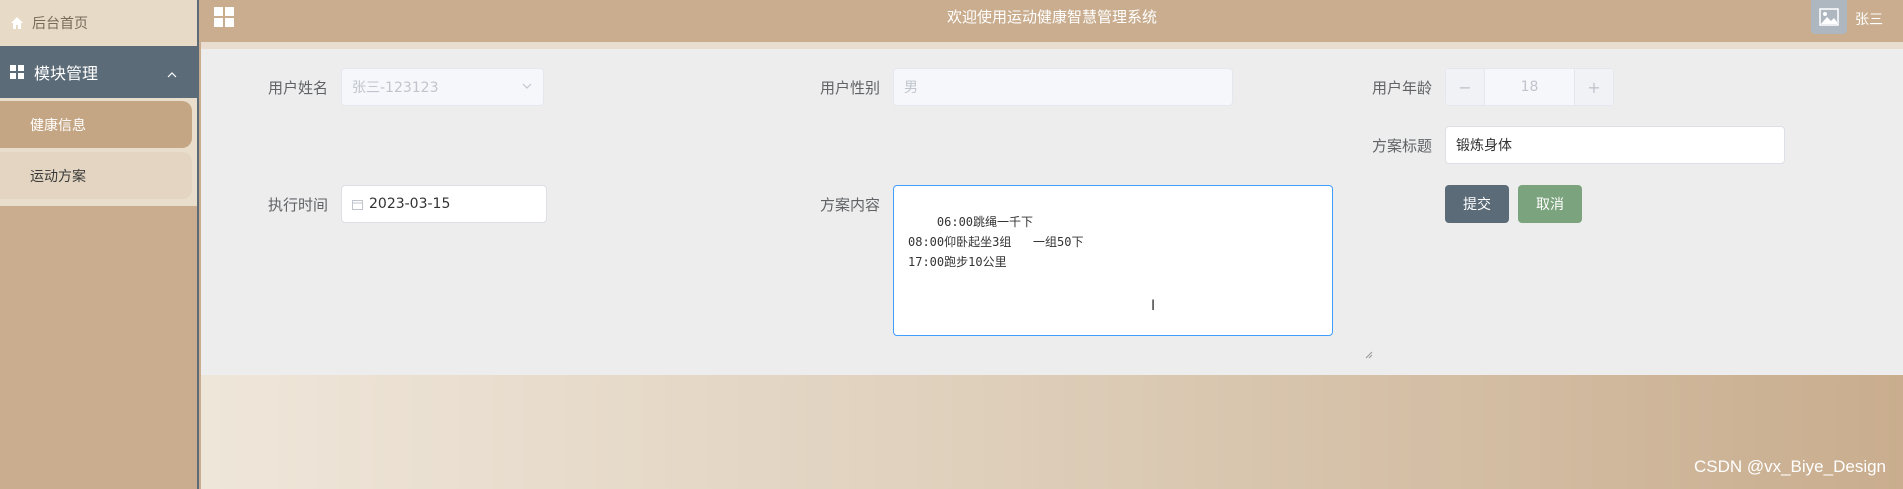  What do you see at coordinates (527, 86) in the screenshot?
I see `chevron-down-icon` at bounding box center [527, 86].